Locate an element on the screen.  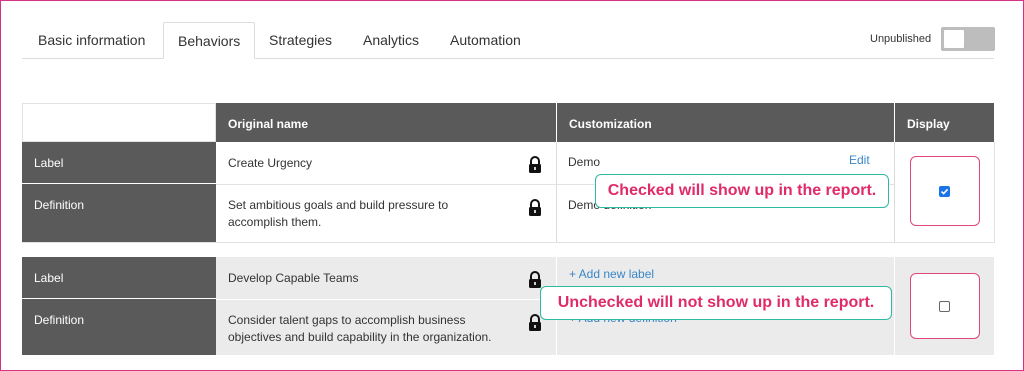
header-display: Display is located at coordinates (944, 122).